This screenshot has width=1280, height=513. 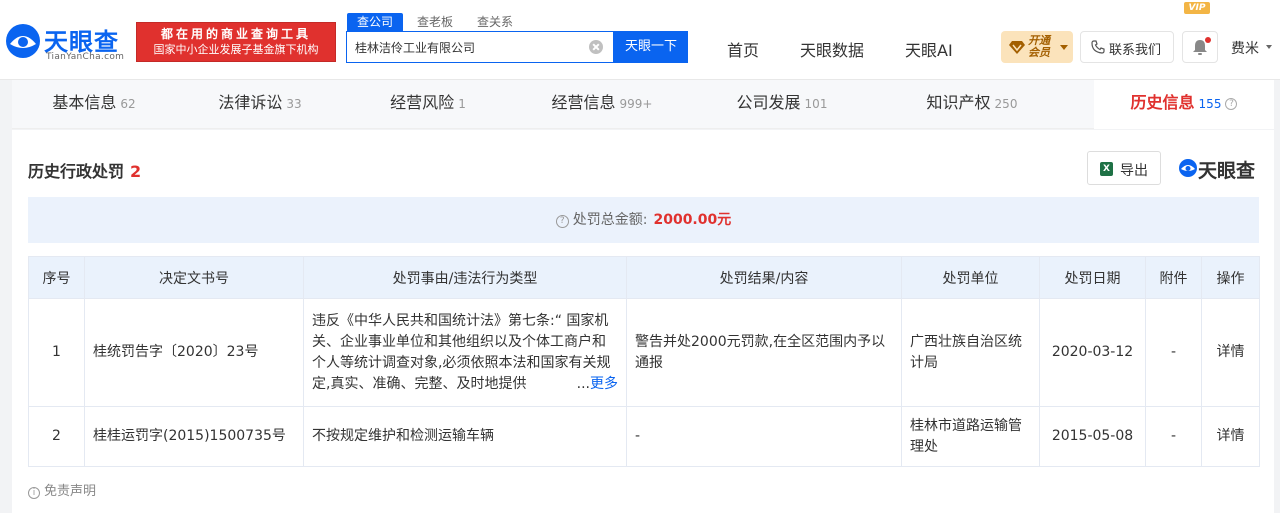 I want to click on tab-label: 知识产权, so click(x=958, y=102).